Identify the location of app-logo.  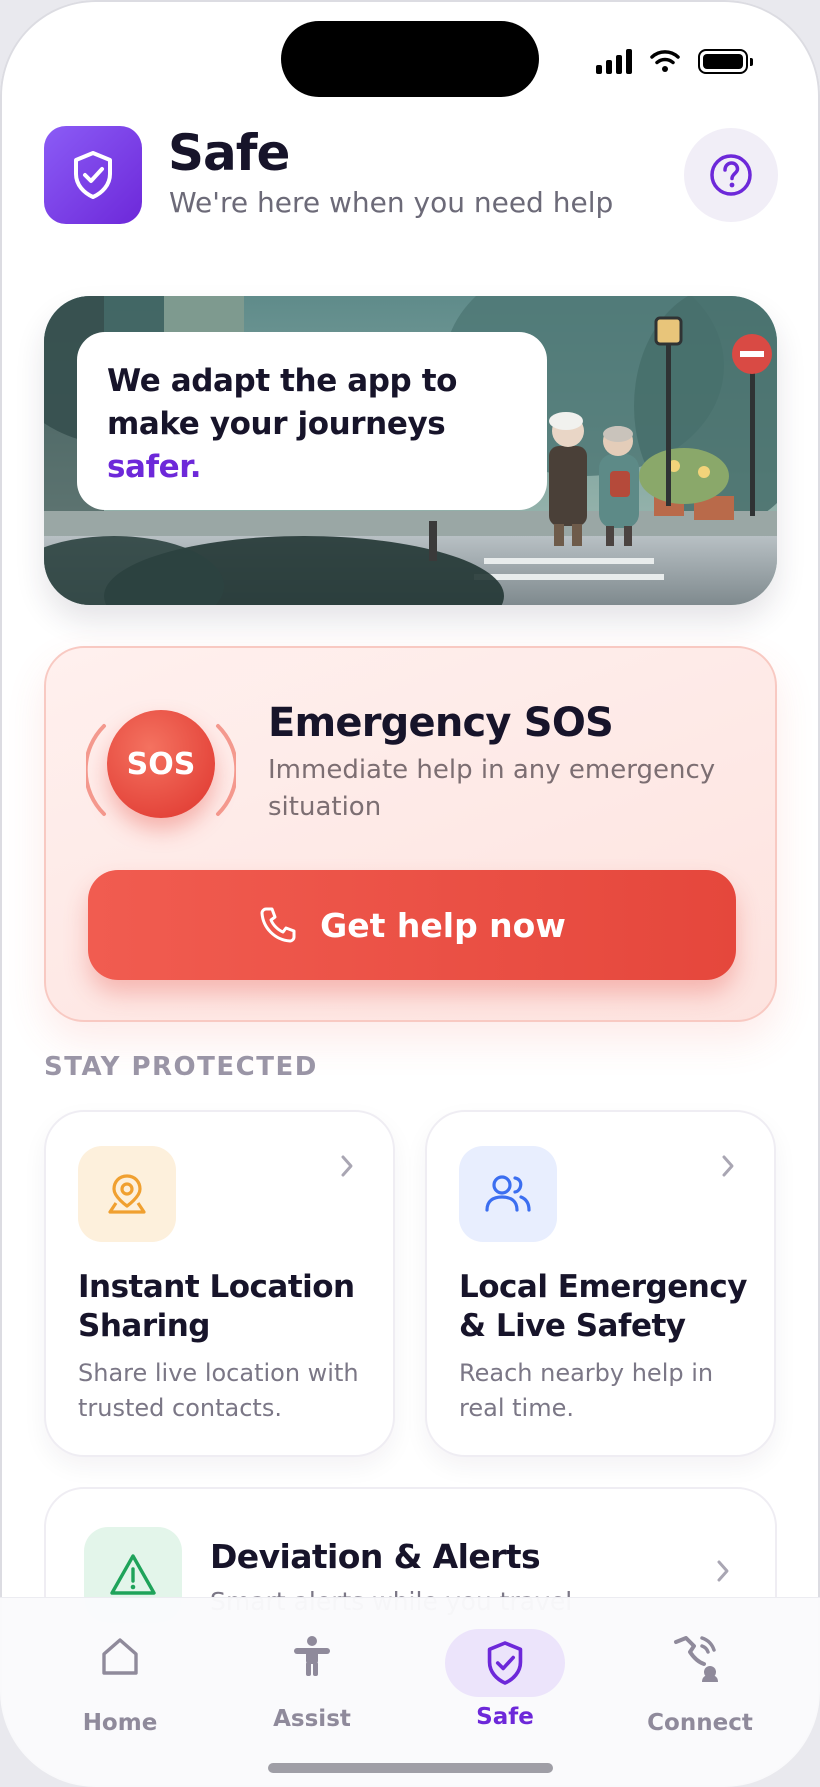
(93, 175).